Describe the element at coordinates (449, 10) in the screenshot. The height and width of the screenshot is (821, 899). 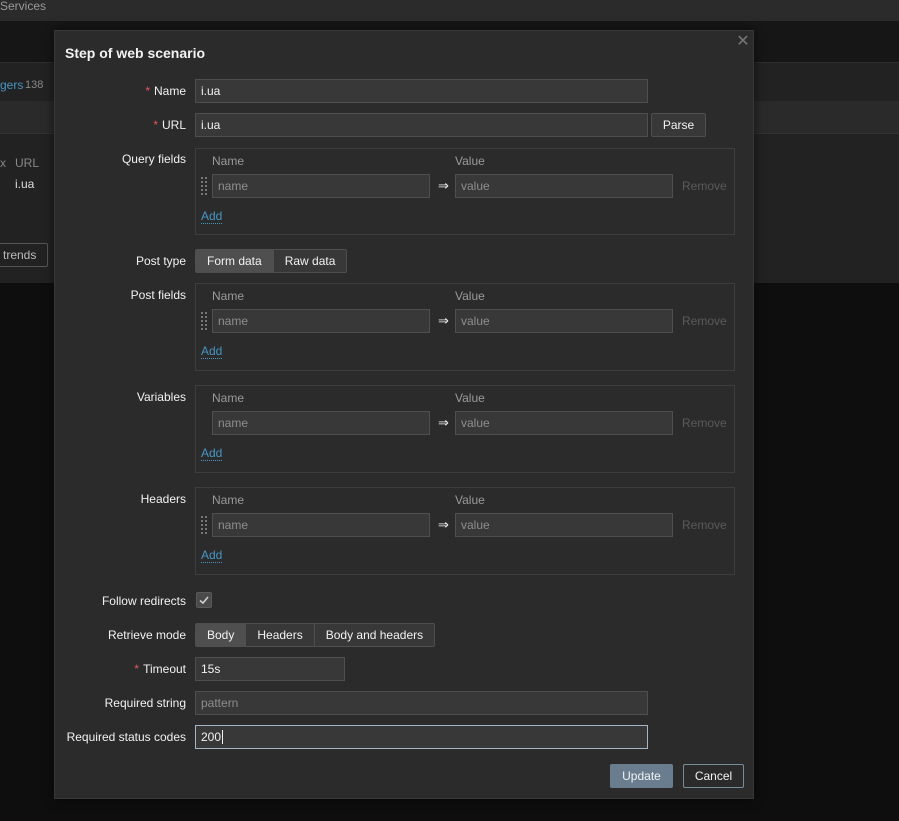
I see `background-topbar: Services` at that location.